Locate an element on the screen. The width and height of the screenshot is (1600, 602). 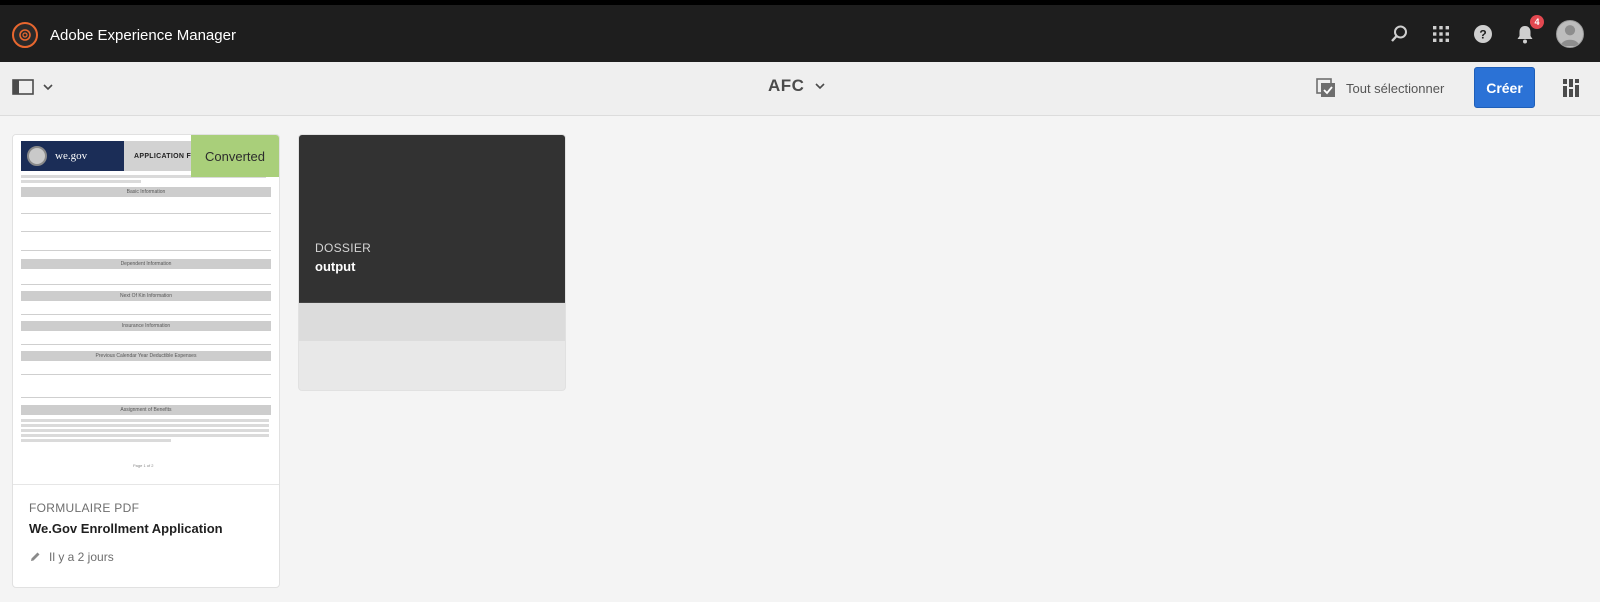
status-badge: Converted is located at coordinates (235, 156).